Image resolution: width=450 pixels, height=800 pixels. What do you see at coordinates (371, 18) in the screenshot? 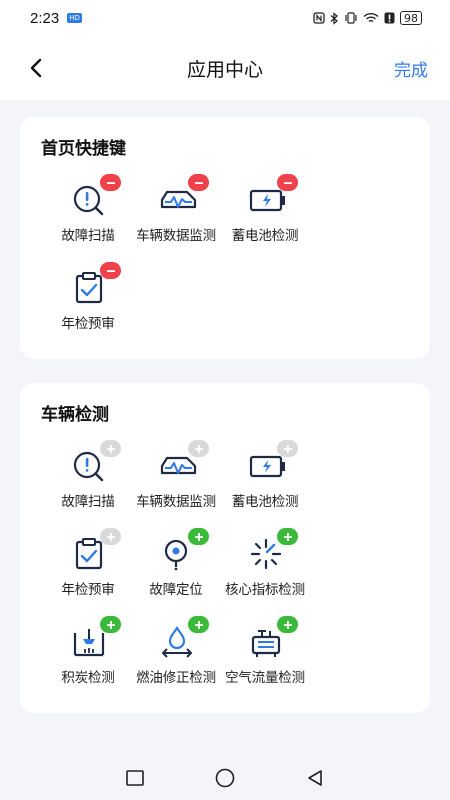
I see `wifi-icon` at bounding box center [371, 18].